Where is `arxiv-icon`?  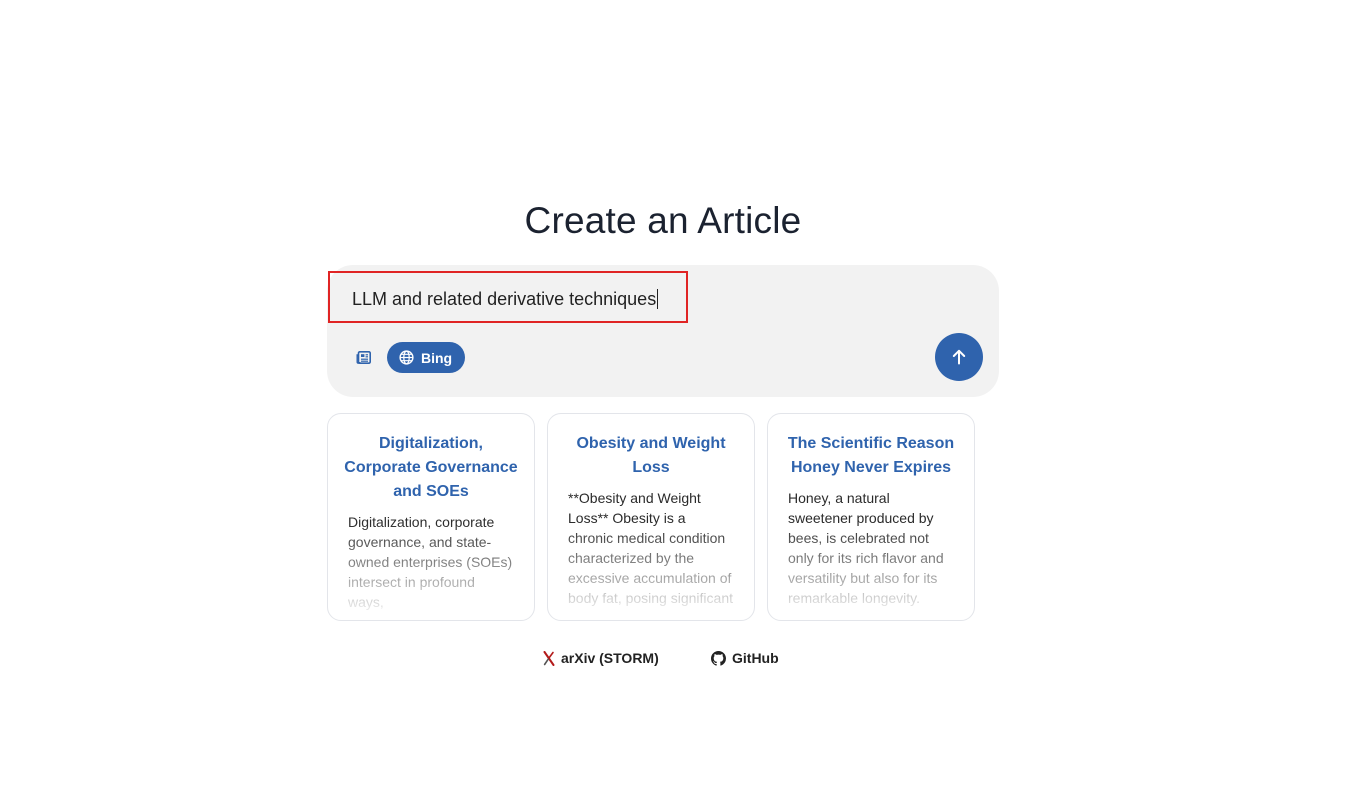
arxiv-icon is located at coordinates (549, 658).